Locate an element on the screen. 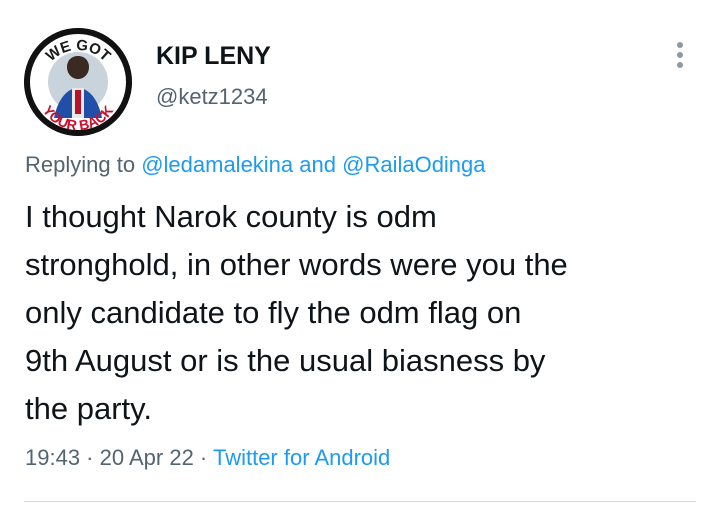  replying-prefix: Replying to is located at coordinates (83, 164).